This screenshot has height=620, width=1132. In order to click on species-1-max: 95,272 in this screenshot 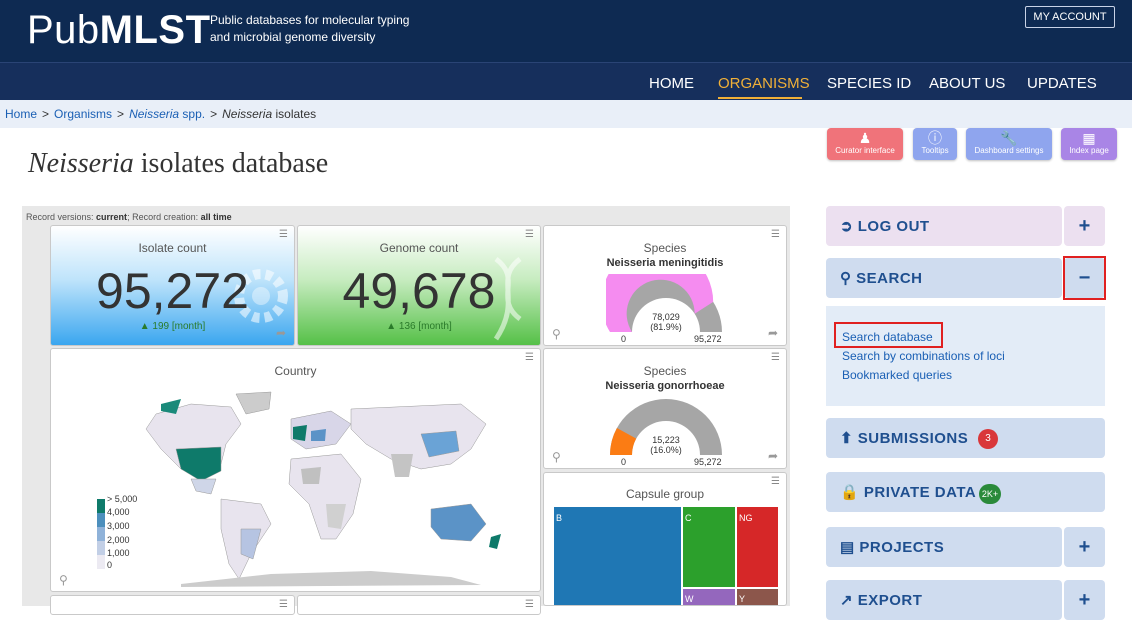, I will do `click(708, 339)`.